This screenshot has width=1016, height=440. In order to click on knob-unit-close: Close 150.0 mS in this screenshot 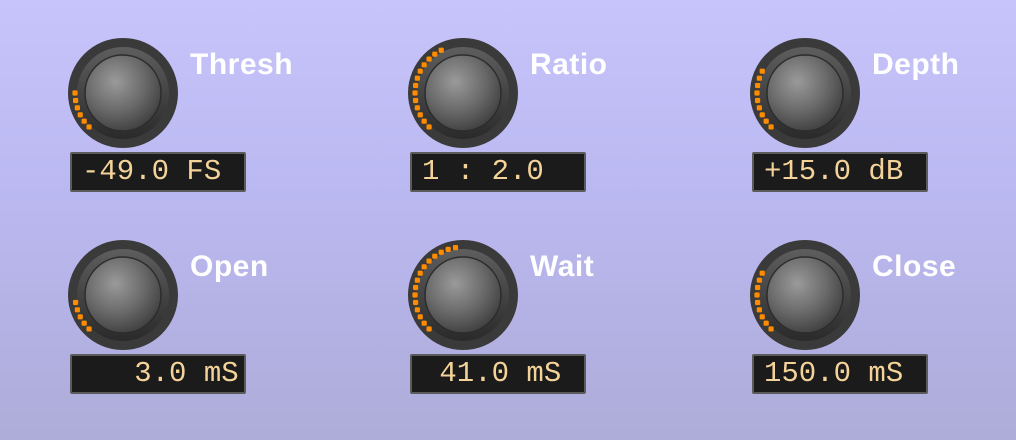, I will do `click(876, 326)`.